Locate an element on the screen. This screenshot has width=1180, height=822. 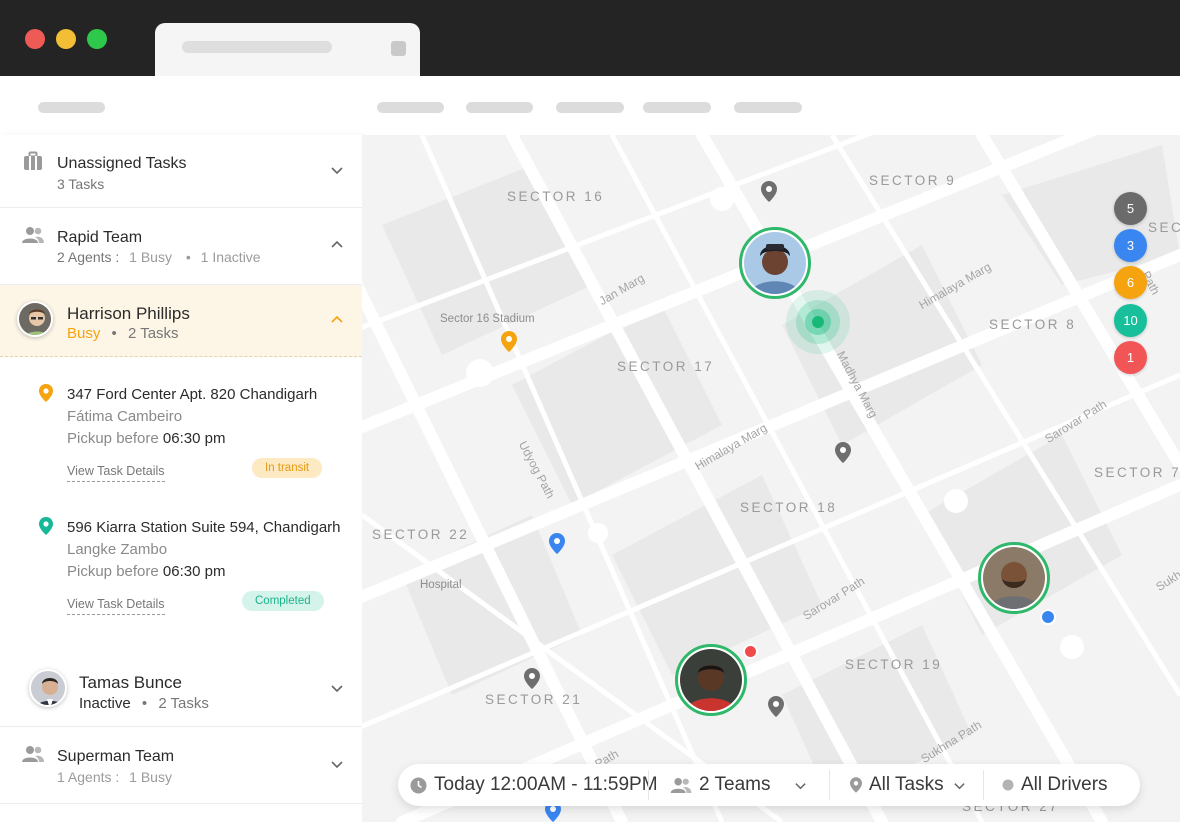
sector-label: SECTOR 9 is located at coordinates (913, 180).